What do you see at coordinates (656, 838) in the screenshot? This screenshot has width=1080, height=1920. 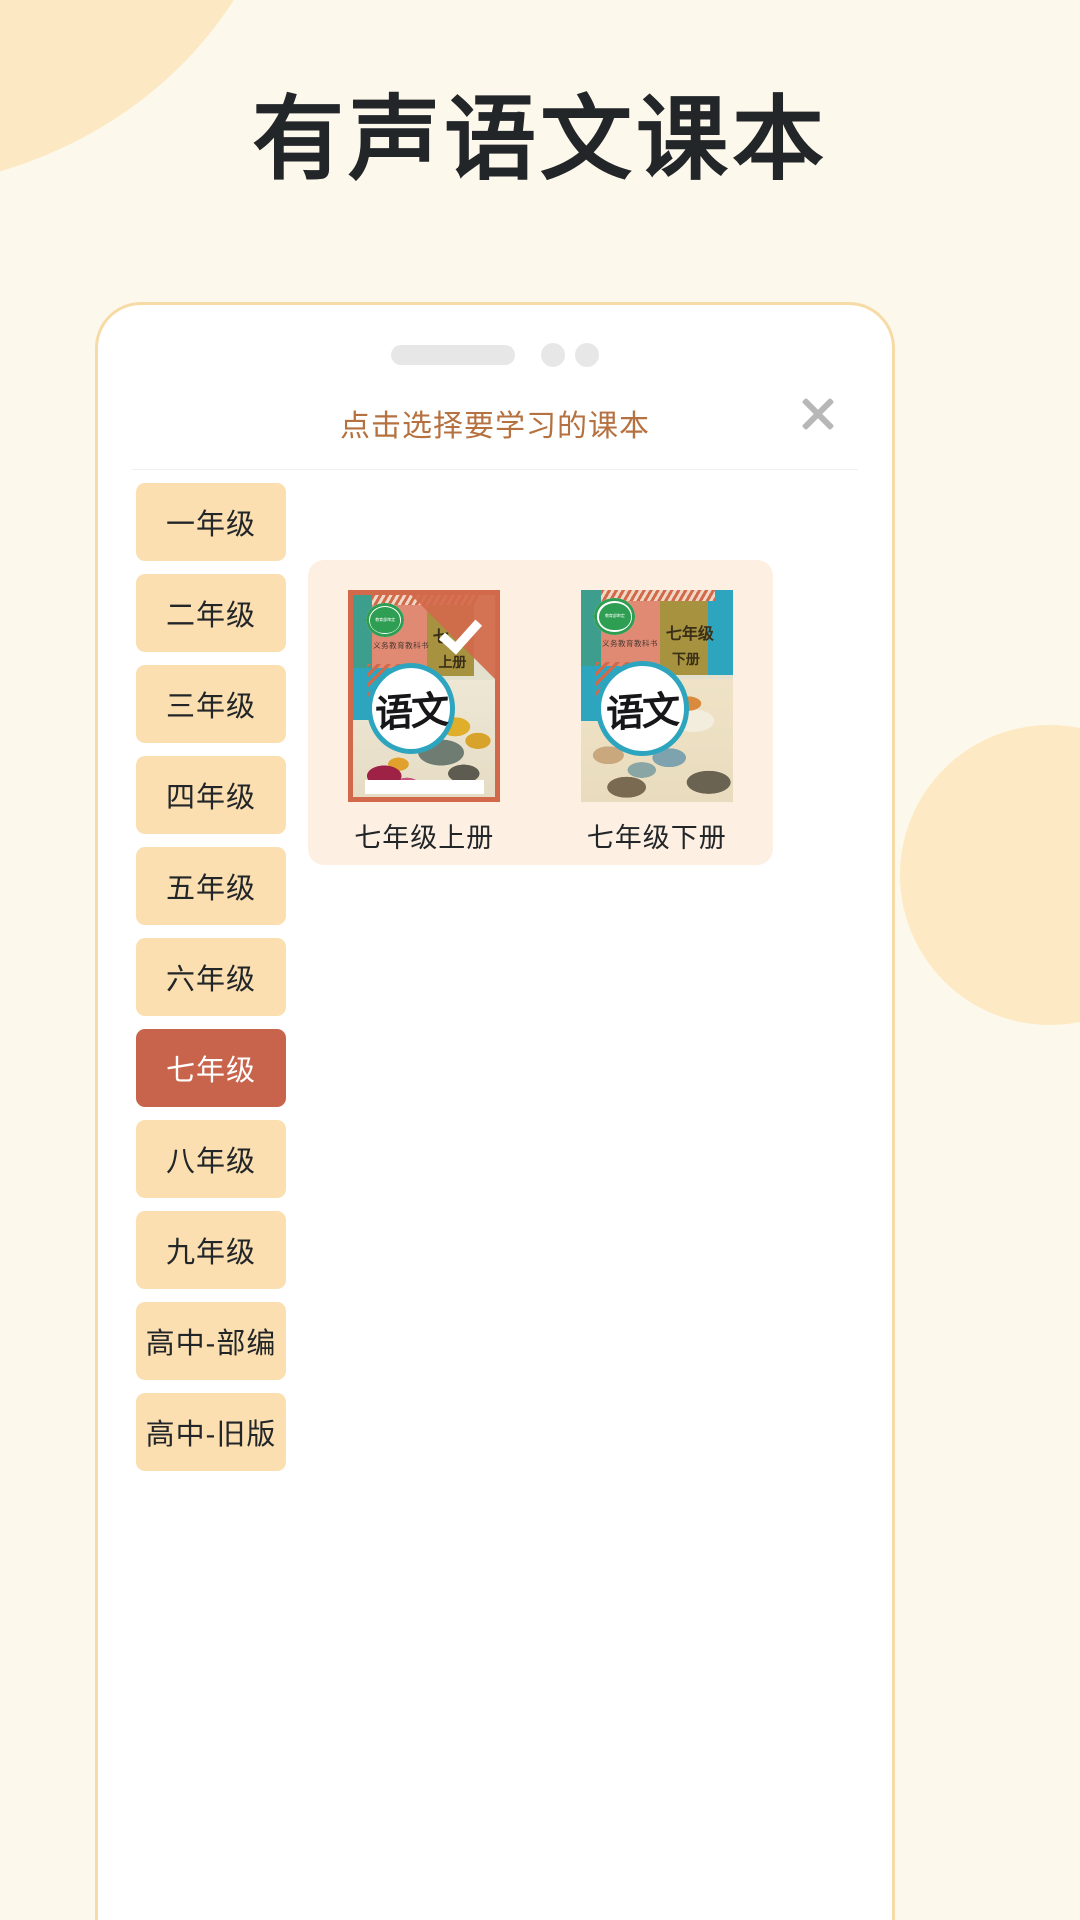 I see `book-label: 七年级下册` at bounding box center [656, 838].